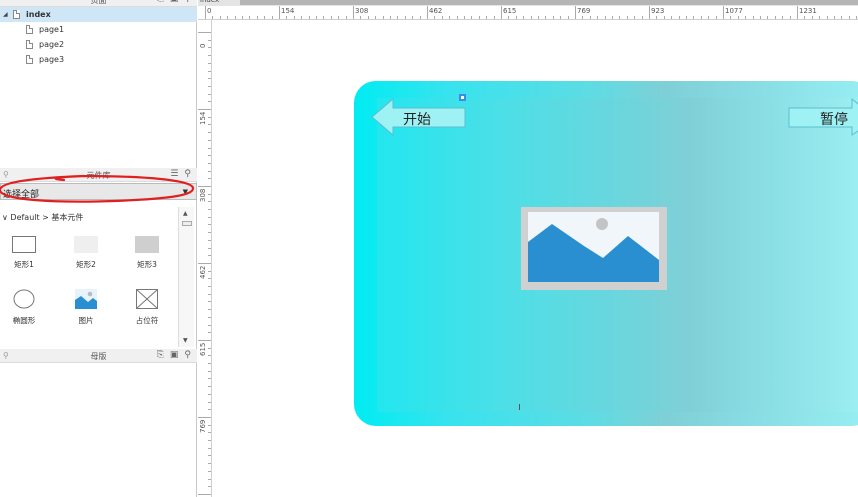  I want to click on ruler-label: 769, so click(584, 11).